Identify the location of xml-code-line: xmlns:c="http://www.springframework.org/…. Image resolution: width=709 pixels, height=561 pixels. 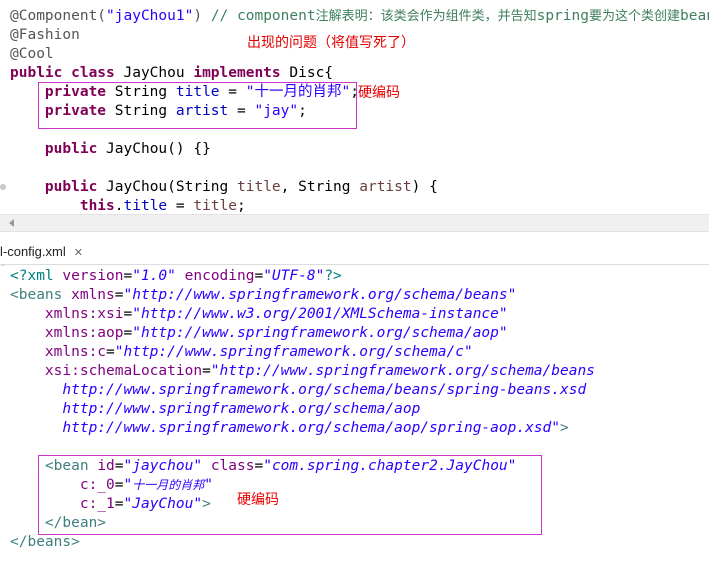
(241, 352).